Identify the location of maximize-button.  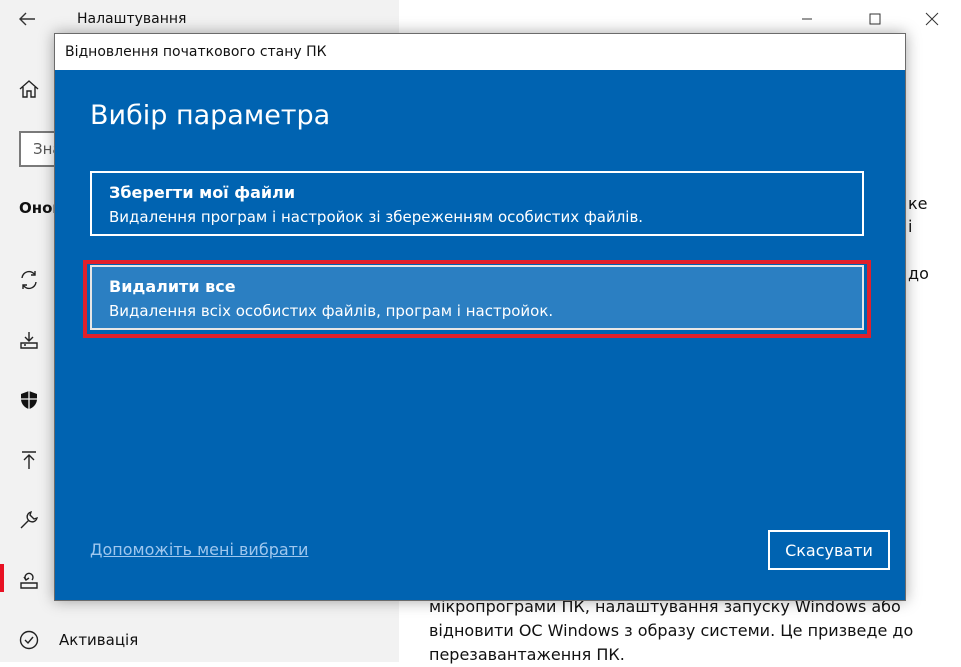
(875, 19).